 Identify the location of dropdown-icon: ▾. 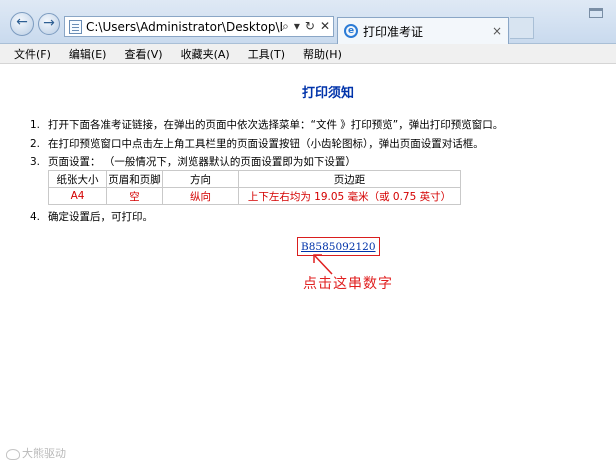
(297, 26).